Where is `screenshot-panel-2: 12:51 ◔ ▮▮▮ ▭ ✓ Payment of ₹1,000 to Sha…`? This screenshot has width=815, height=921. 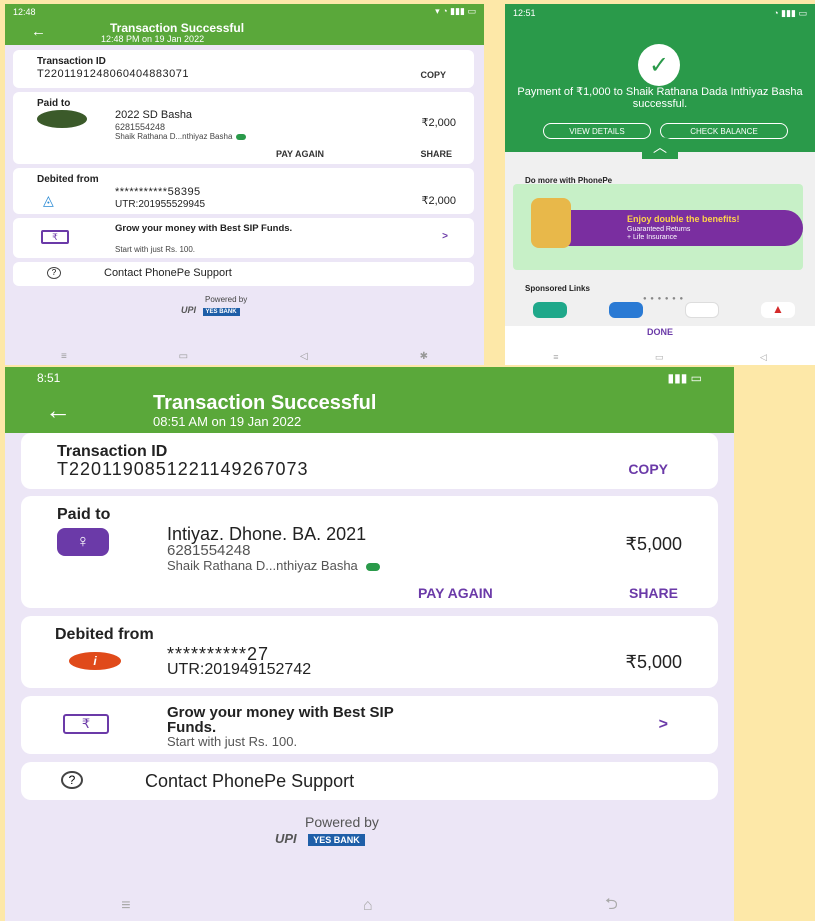 screenshot-panel-2: 12:51 ◔ ▮▮▮ ▭ ✓ Payment of ₹1,000 to Sha… is located at coordinates (660, 184).